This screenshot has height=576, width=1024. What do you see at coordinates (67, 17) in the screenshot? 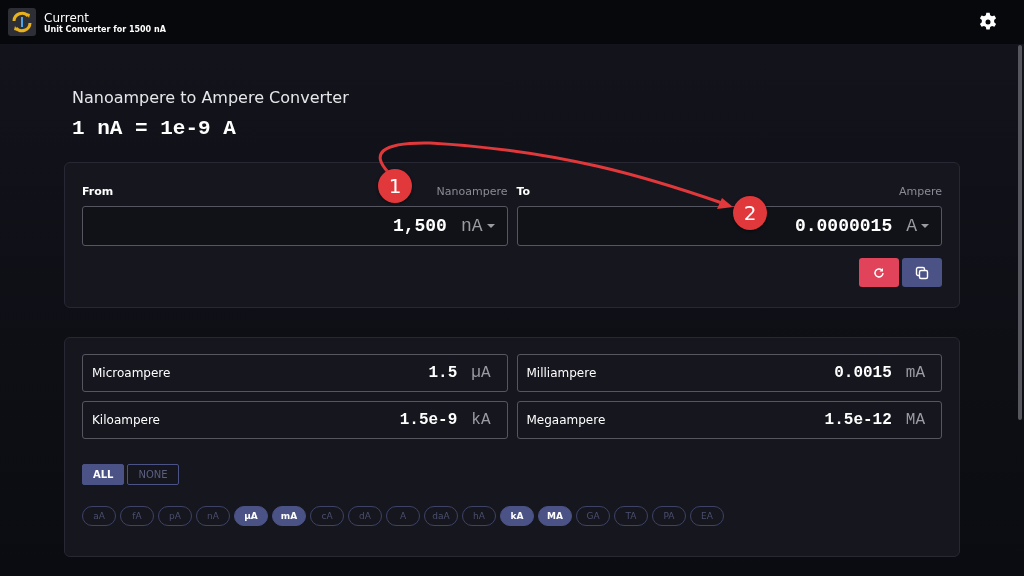
I see `app-title: Current` at bounding box center [67, 17].